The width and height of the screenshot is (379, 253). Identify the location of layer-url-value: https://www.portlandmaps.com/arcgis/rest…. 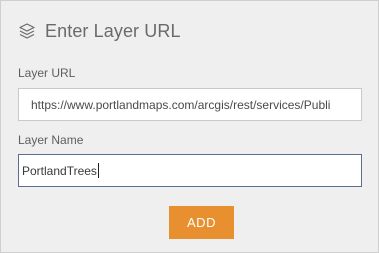
(181, 104).